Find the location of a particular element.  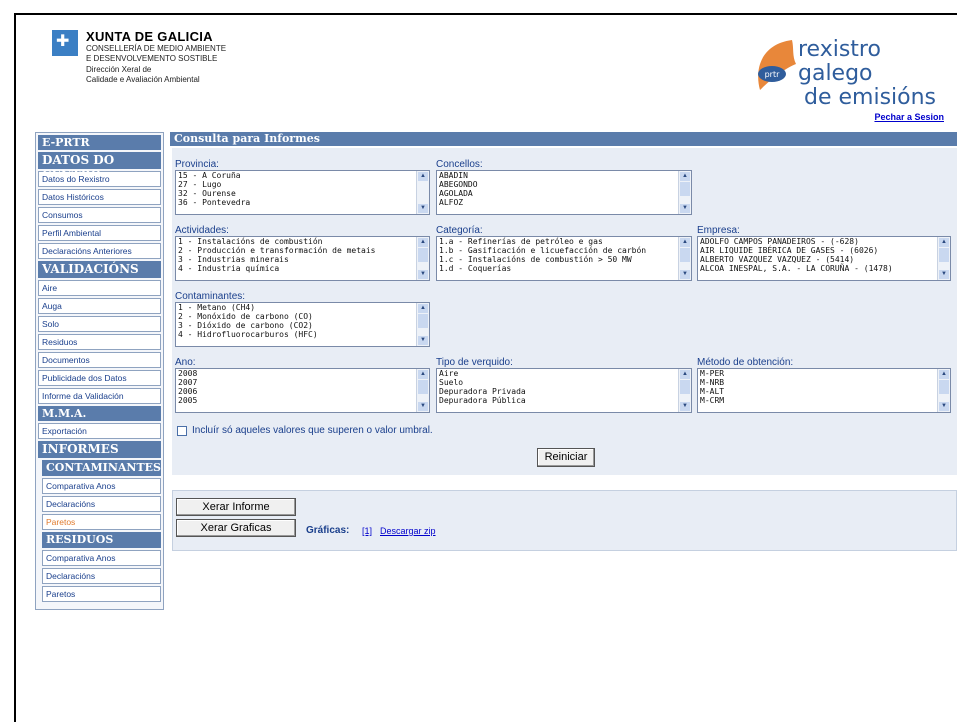

umbral-checkbox is located at coordinates (182, 431).